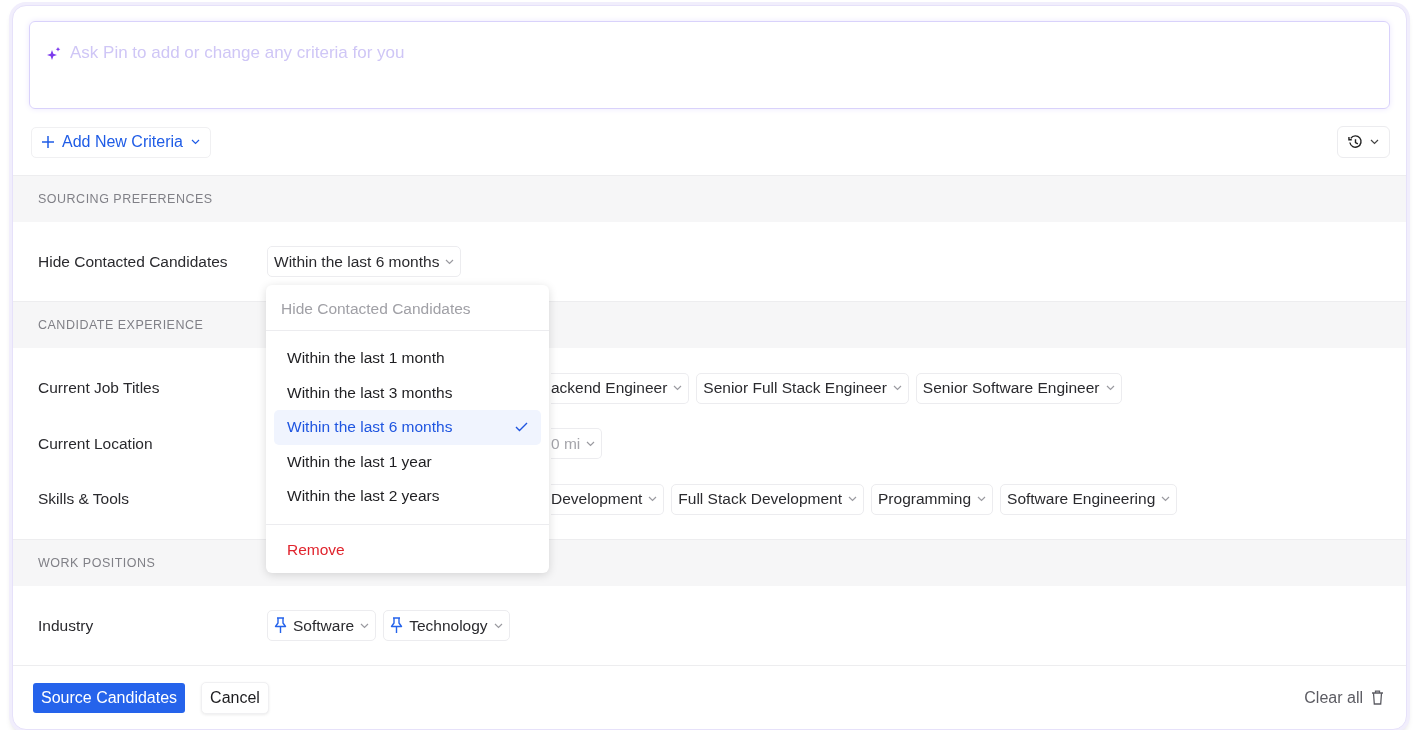 The image size is (1419, 747). Describe the element at coordinates (48, 142) in the screenshot. I see `plus-icon` at that location.